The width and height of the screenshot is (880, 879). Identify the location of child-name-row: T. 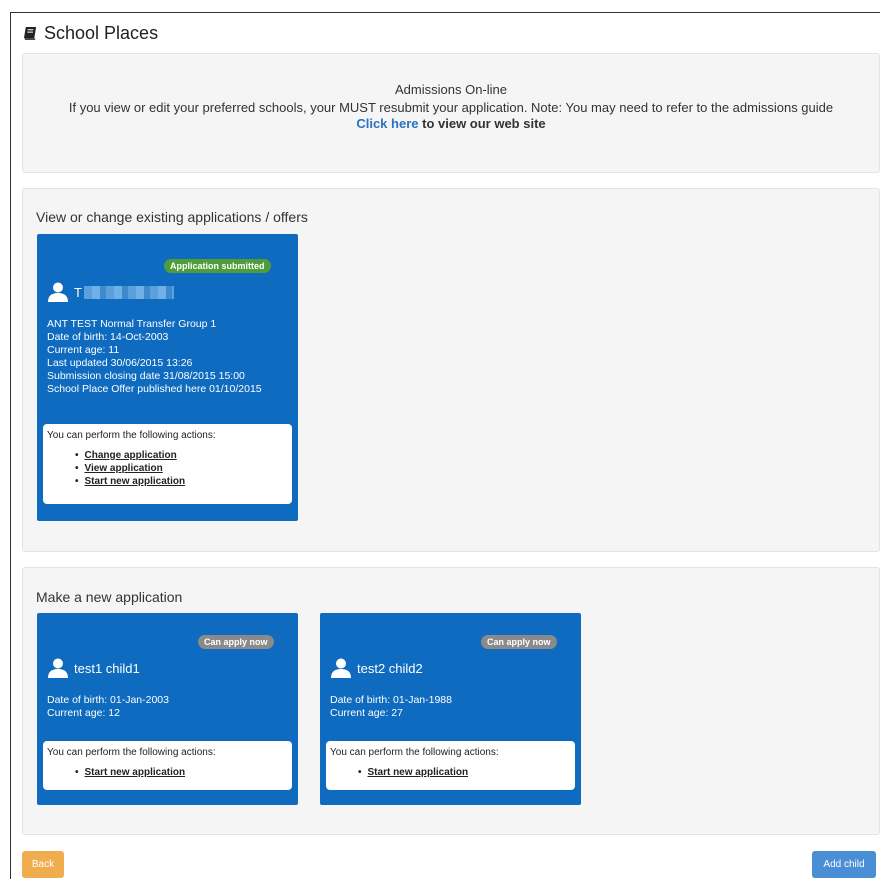
(110, 292).